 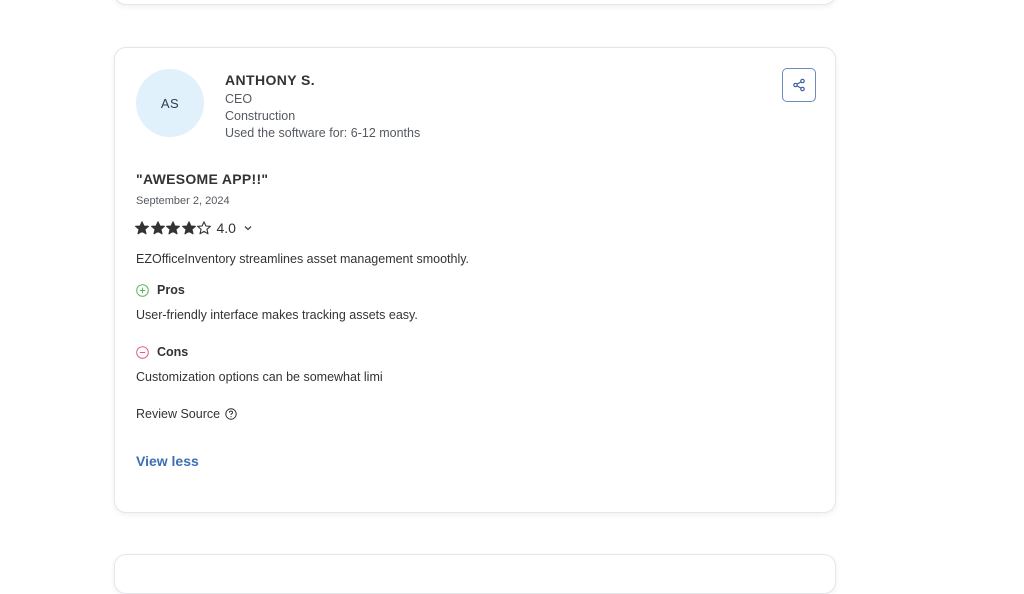 I want to click on pros-label: Pros, so click(x=171, y=290).